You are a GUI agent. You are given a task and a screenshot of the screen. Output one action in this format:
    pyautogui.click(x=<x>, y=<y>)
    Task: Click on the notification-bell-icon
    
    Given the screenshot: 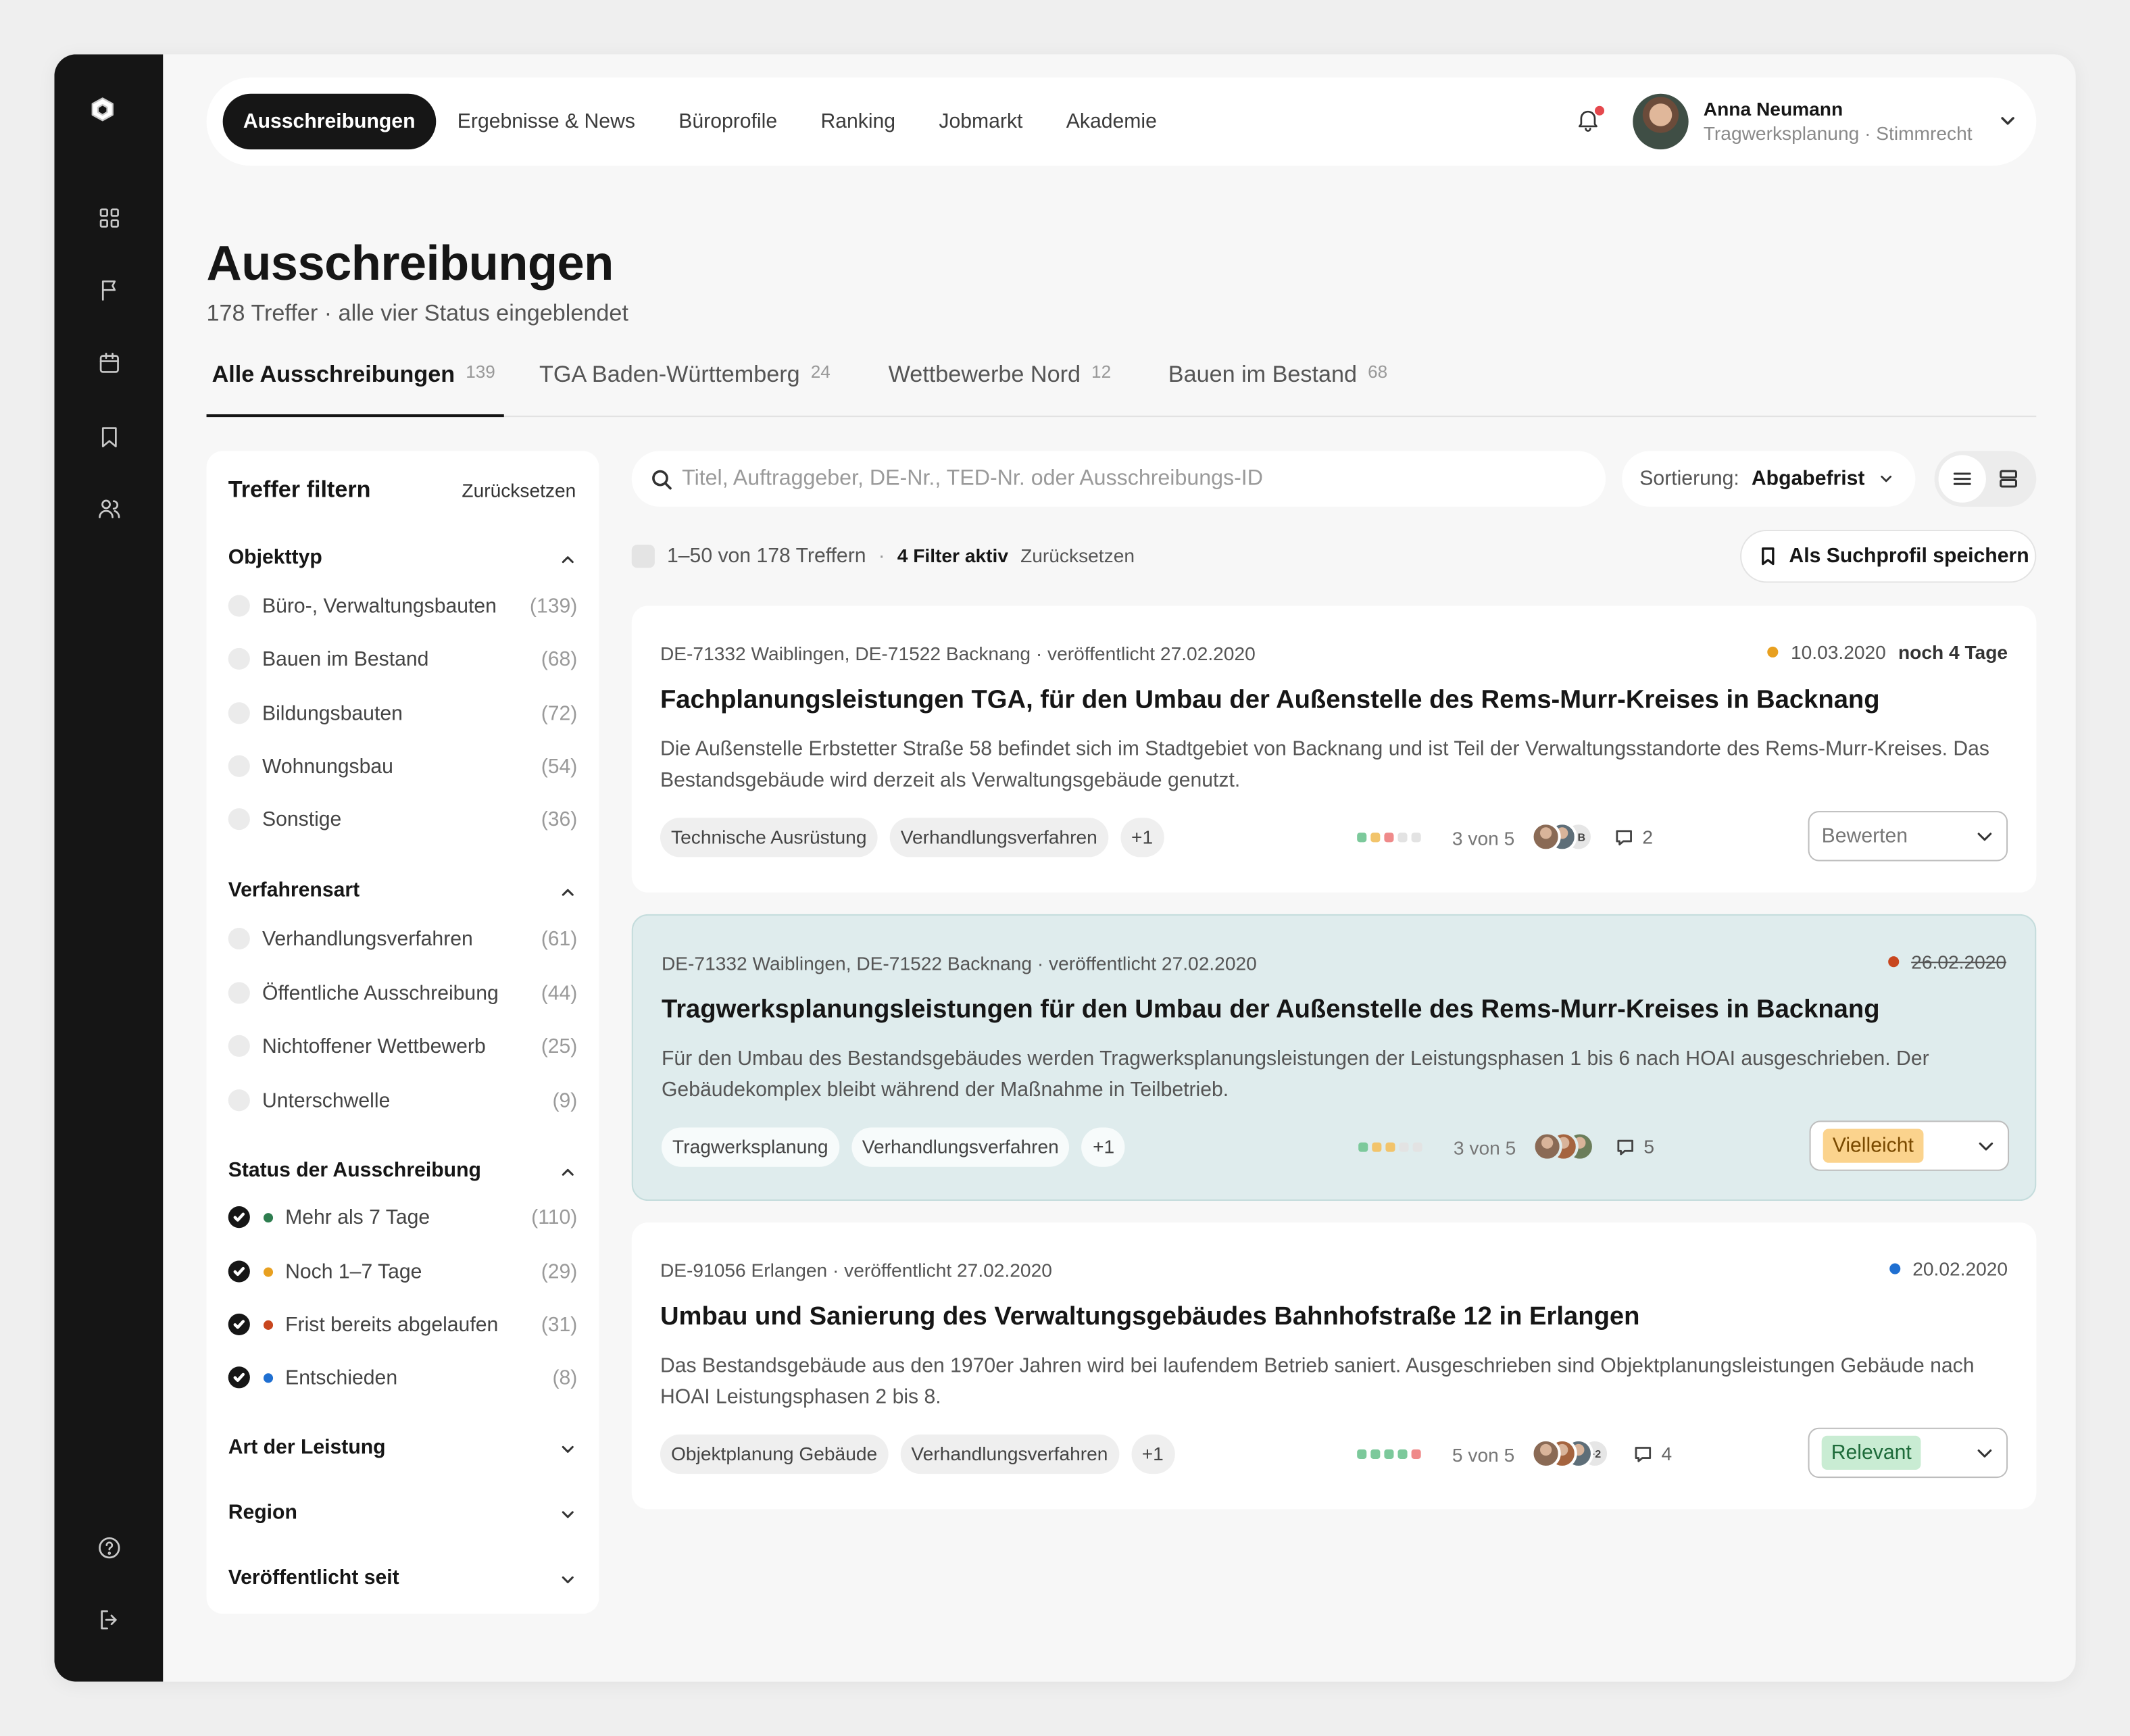 What is the action you would take?
    pyautogui.click(x=1590, y=120)
    